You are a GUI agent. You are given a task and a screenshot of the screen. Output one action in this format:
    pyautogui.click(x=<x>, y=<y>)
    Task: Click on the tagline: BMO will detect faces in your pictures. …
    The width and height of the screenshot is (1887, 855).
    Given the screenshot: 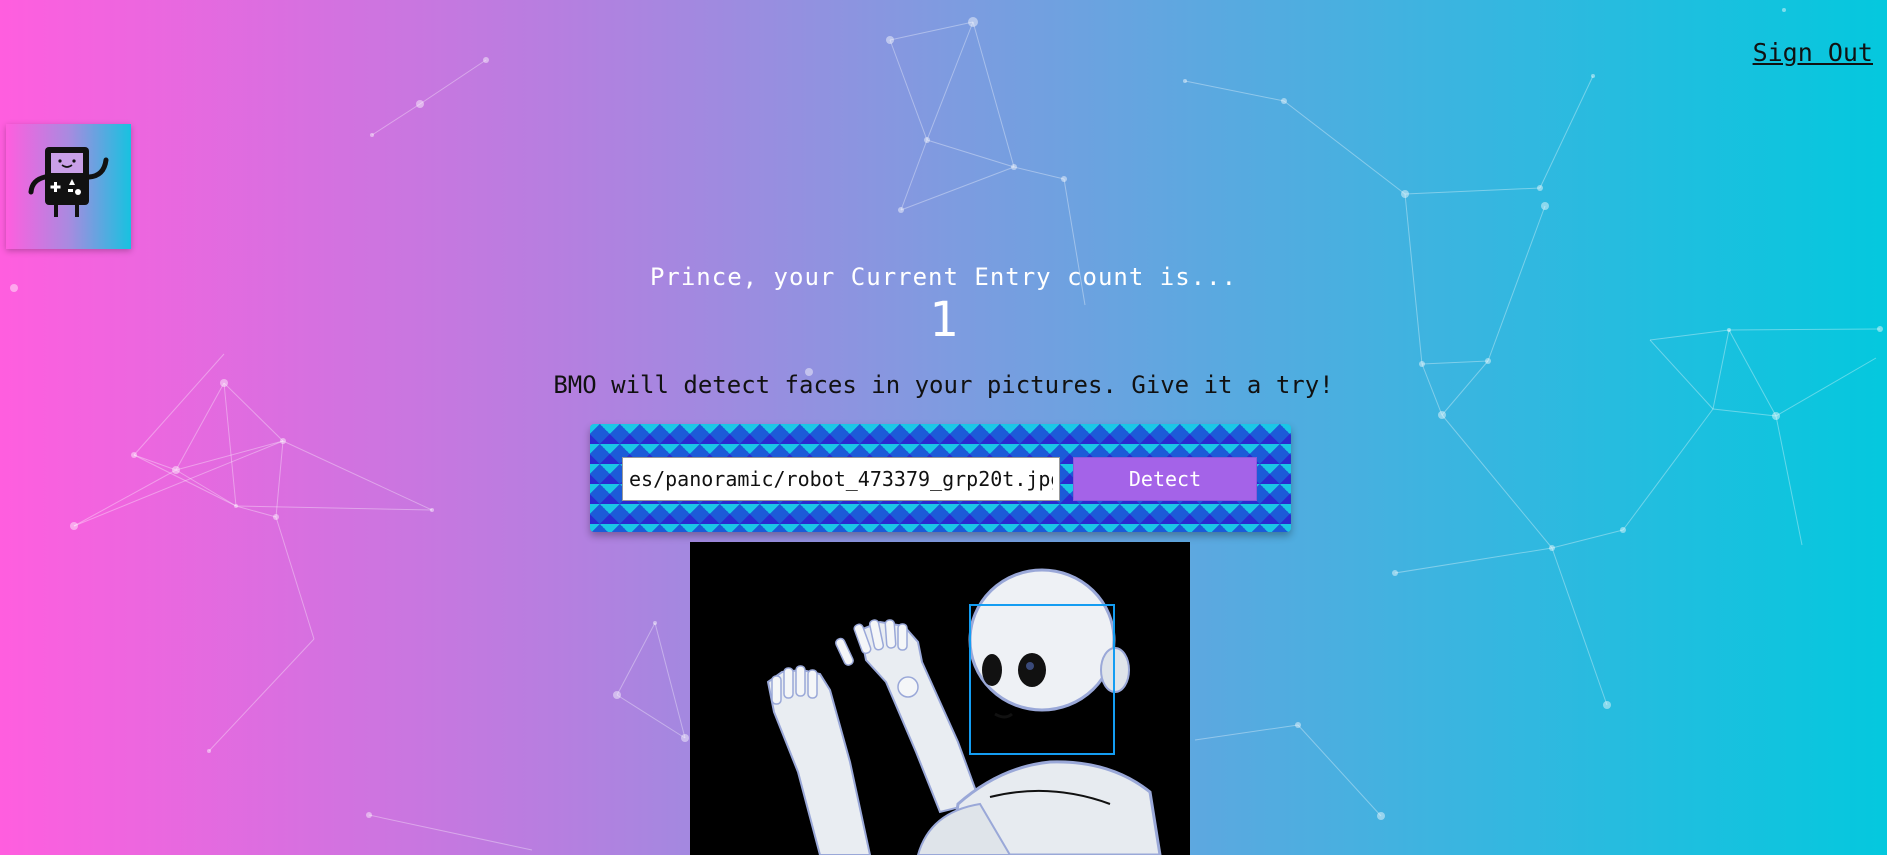 What is the action you would take?
    pyautogui.click(x=943, y=385)
    